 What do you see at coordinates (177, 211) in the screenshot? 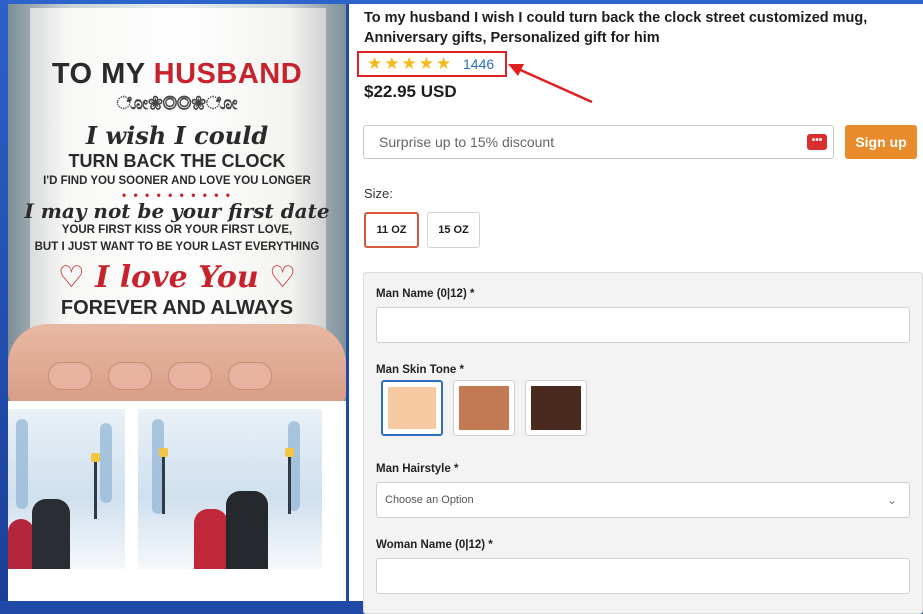
I see `mug-line-first-date: I may not be your first date` at bounding box center [177, 211].